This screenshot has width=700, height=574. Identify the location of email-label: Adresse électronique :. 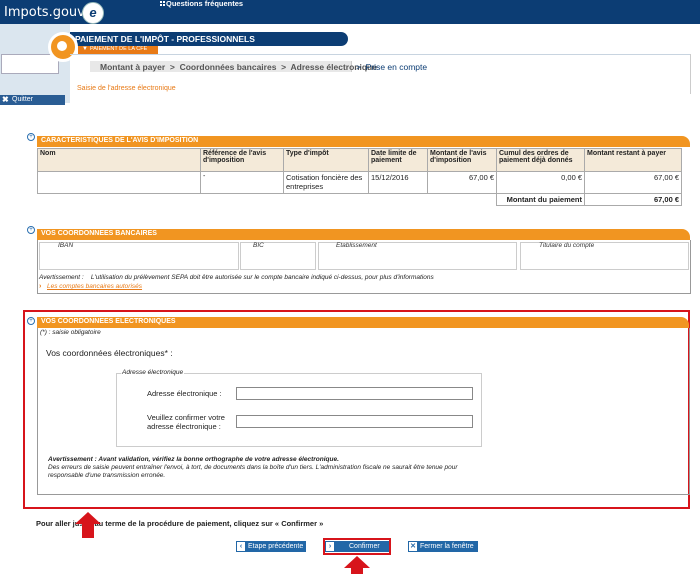
(184, 393).